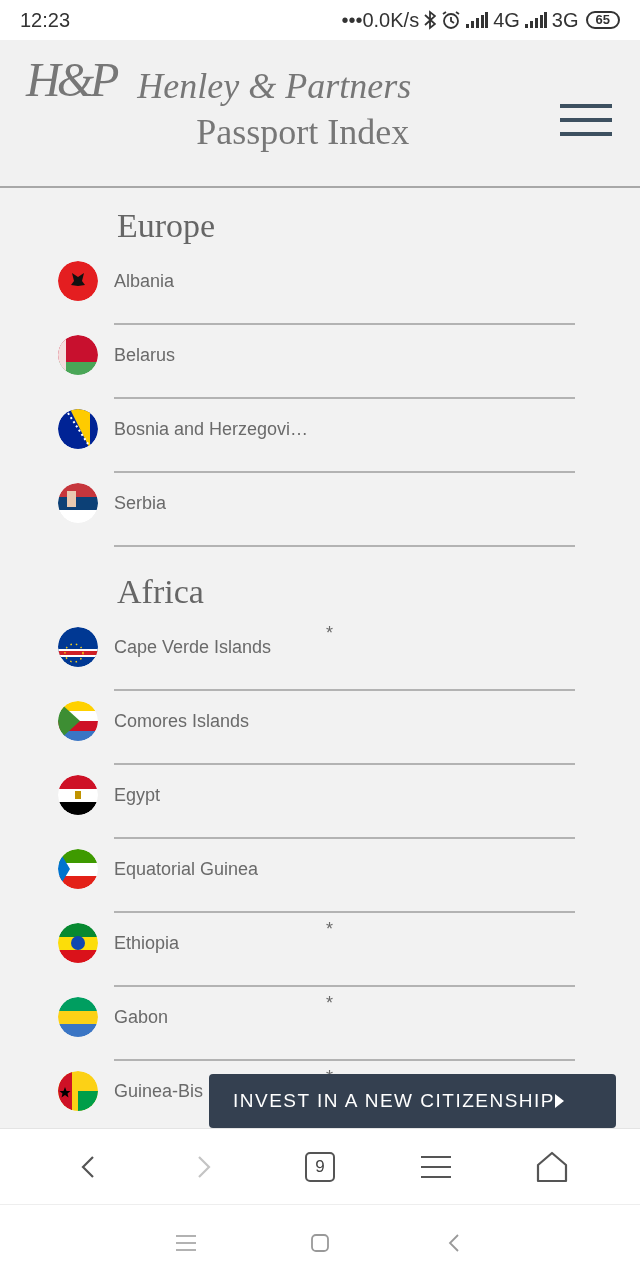  What do you see at coordinates (506, 20) in the screenshot?
I see `network-type: 4G` at bounding box center [506, 20].